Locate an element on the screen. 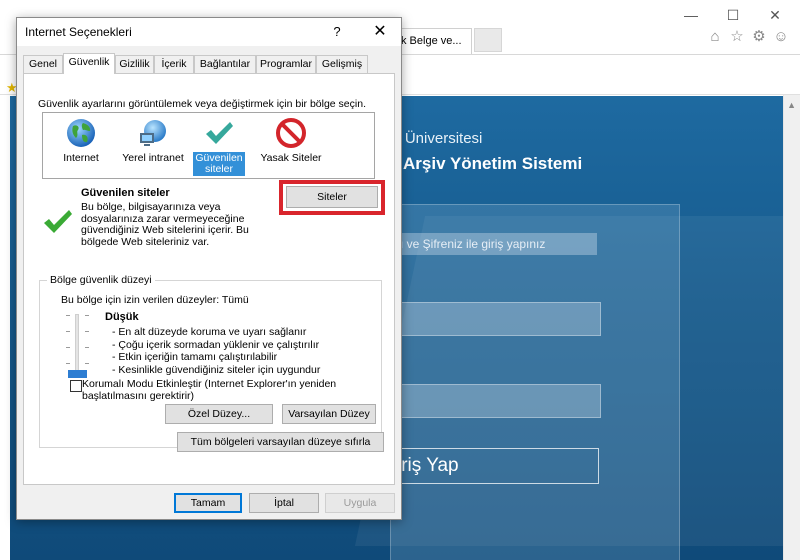  slider-thumb is located at coordinates (77, 374).